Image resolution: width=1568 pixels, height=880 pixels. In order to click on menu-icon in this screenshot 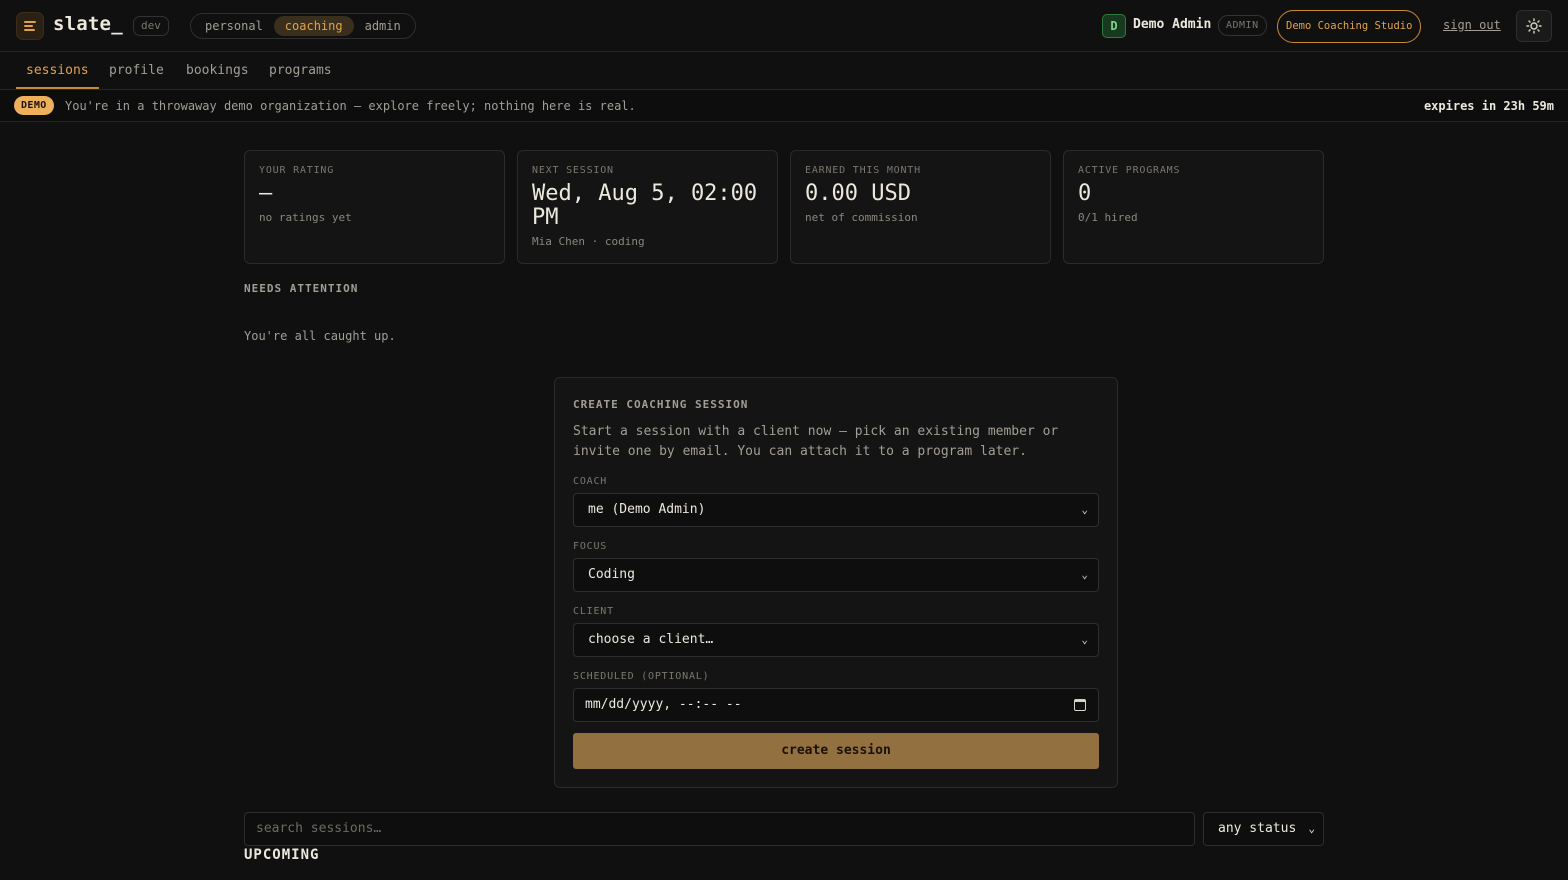, I will do `click(30, 26)`.